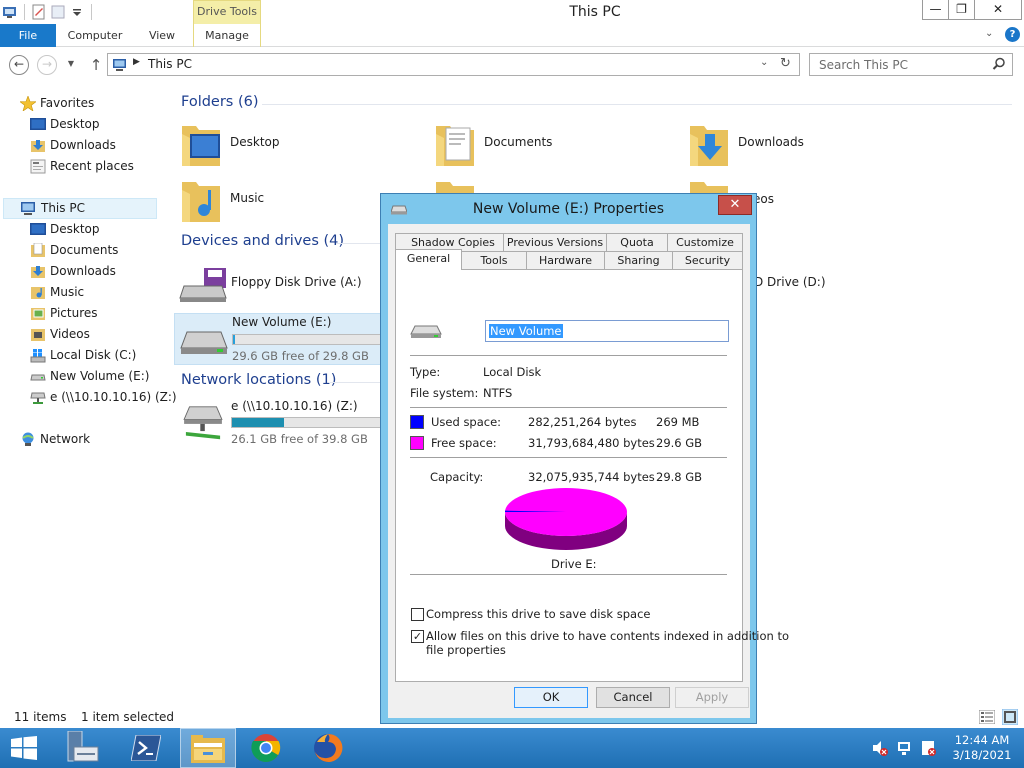 This screenshot has width=1024, height=768. What do you see at coordinates (813, 146) in the screenshot?
I see `folder-downloads: Downloads` at bounding box center [813, 146].